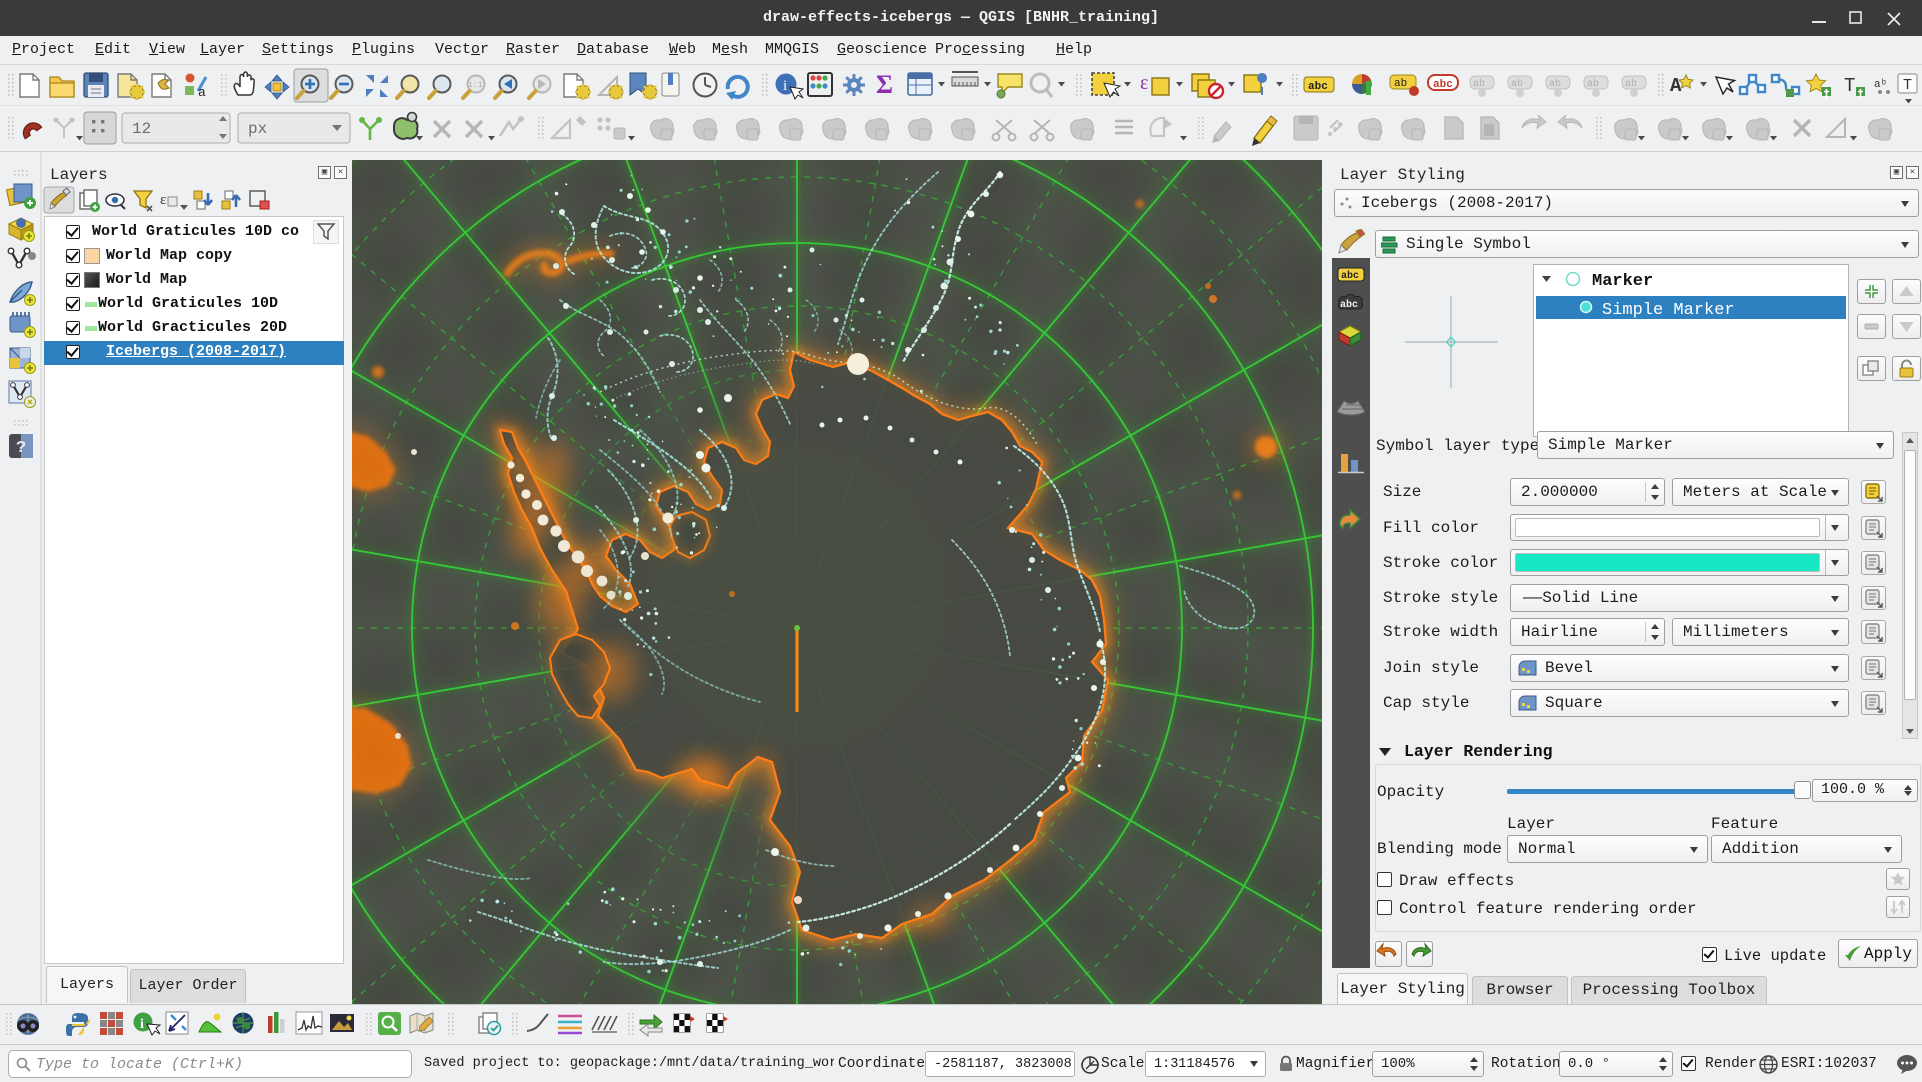  I want to click on svg-text: A, so click(1676, 86).